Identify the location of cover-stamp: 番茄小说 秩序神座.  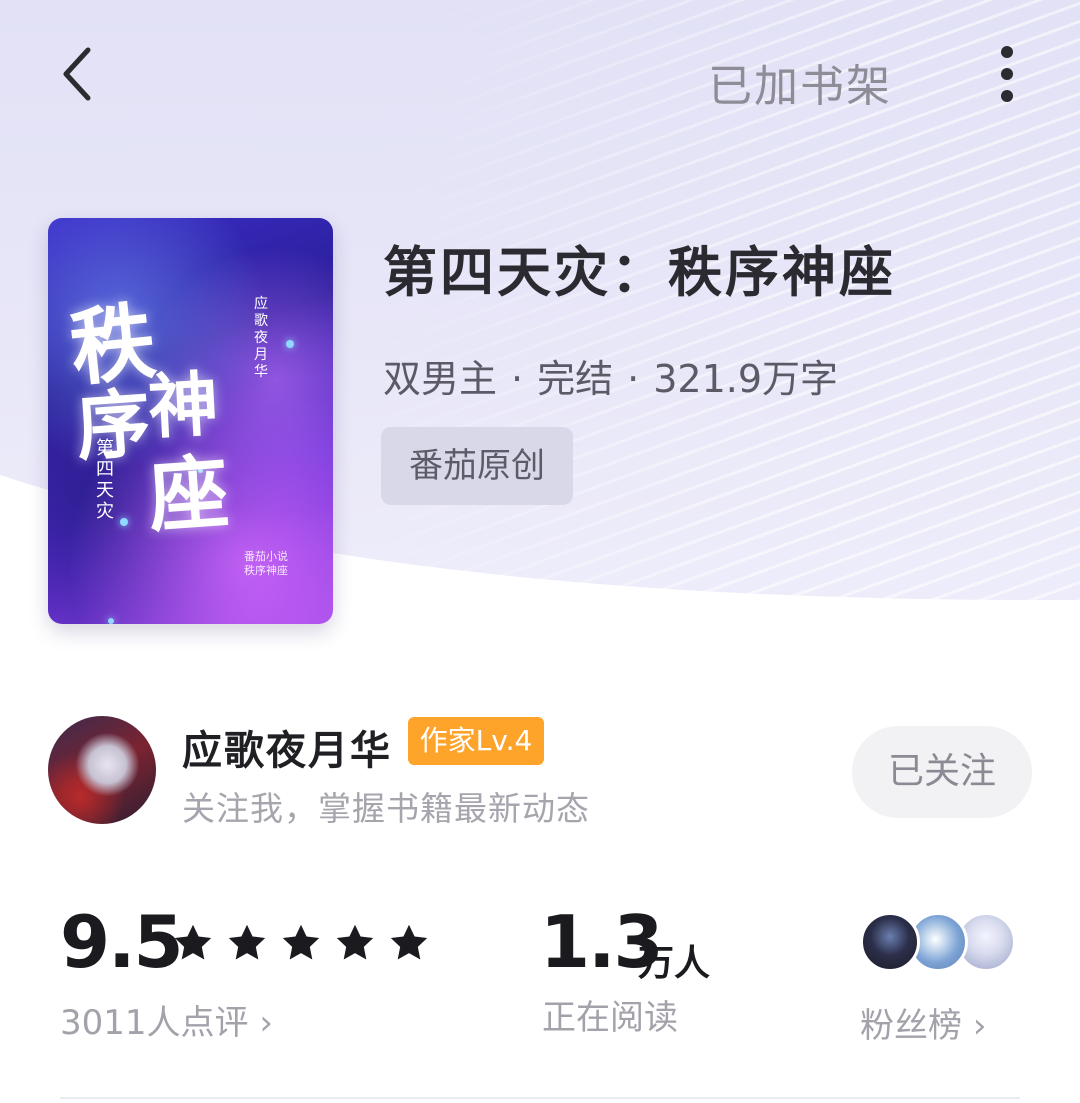
(266, 563).